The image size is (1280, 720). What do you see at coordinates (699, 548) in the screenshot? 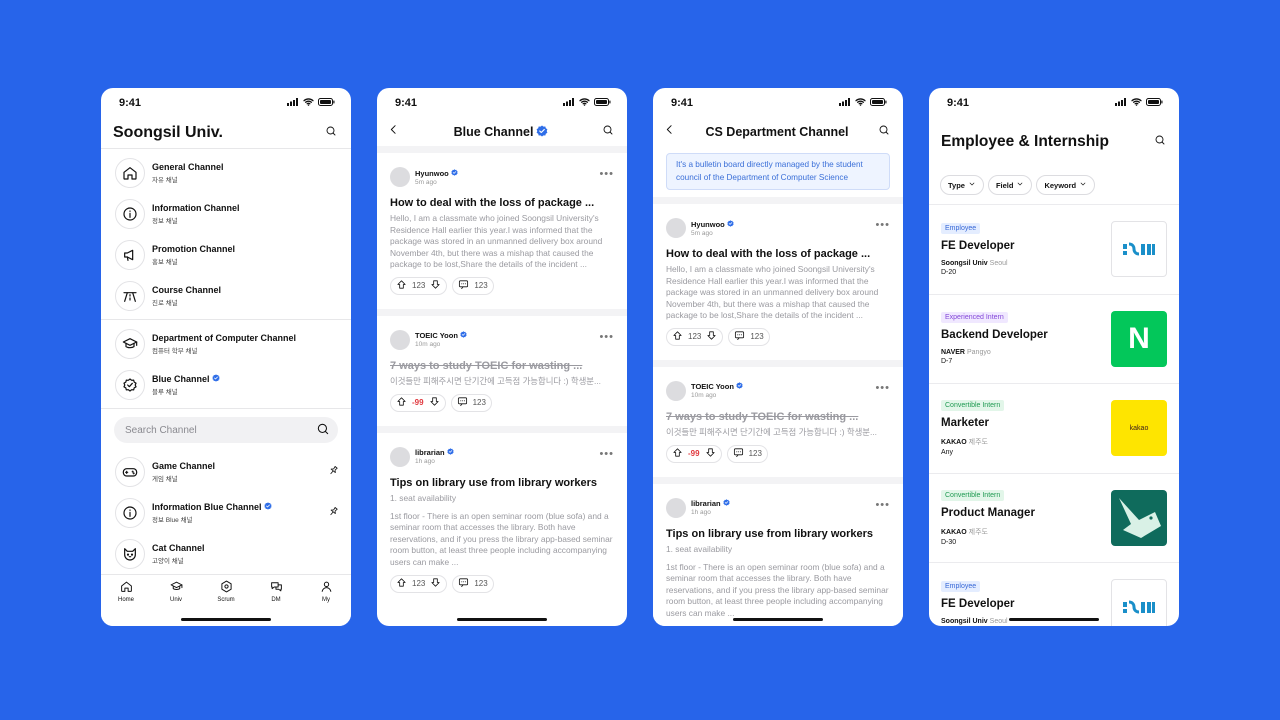
I see `post-subtitle: 1. seat availability` at bounding box center [699, 548].